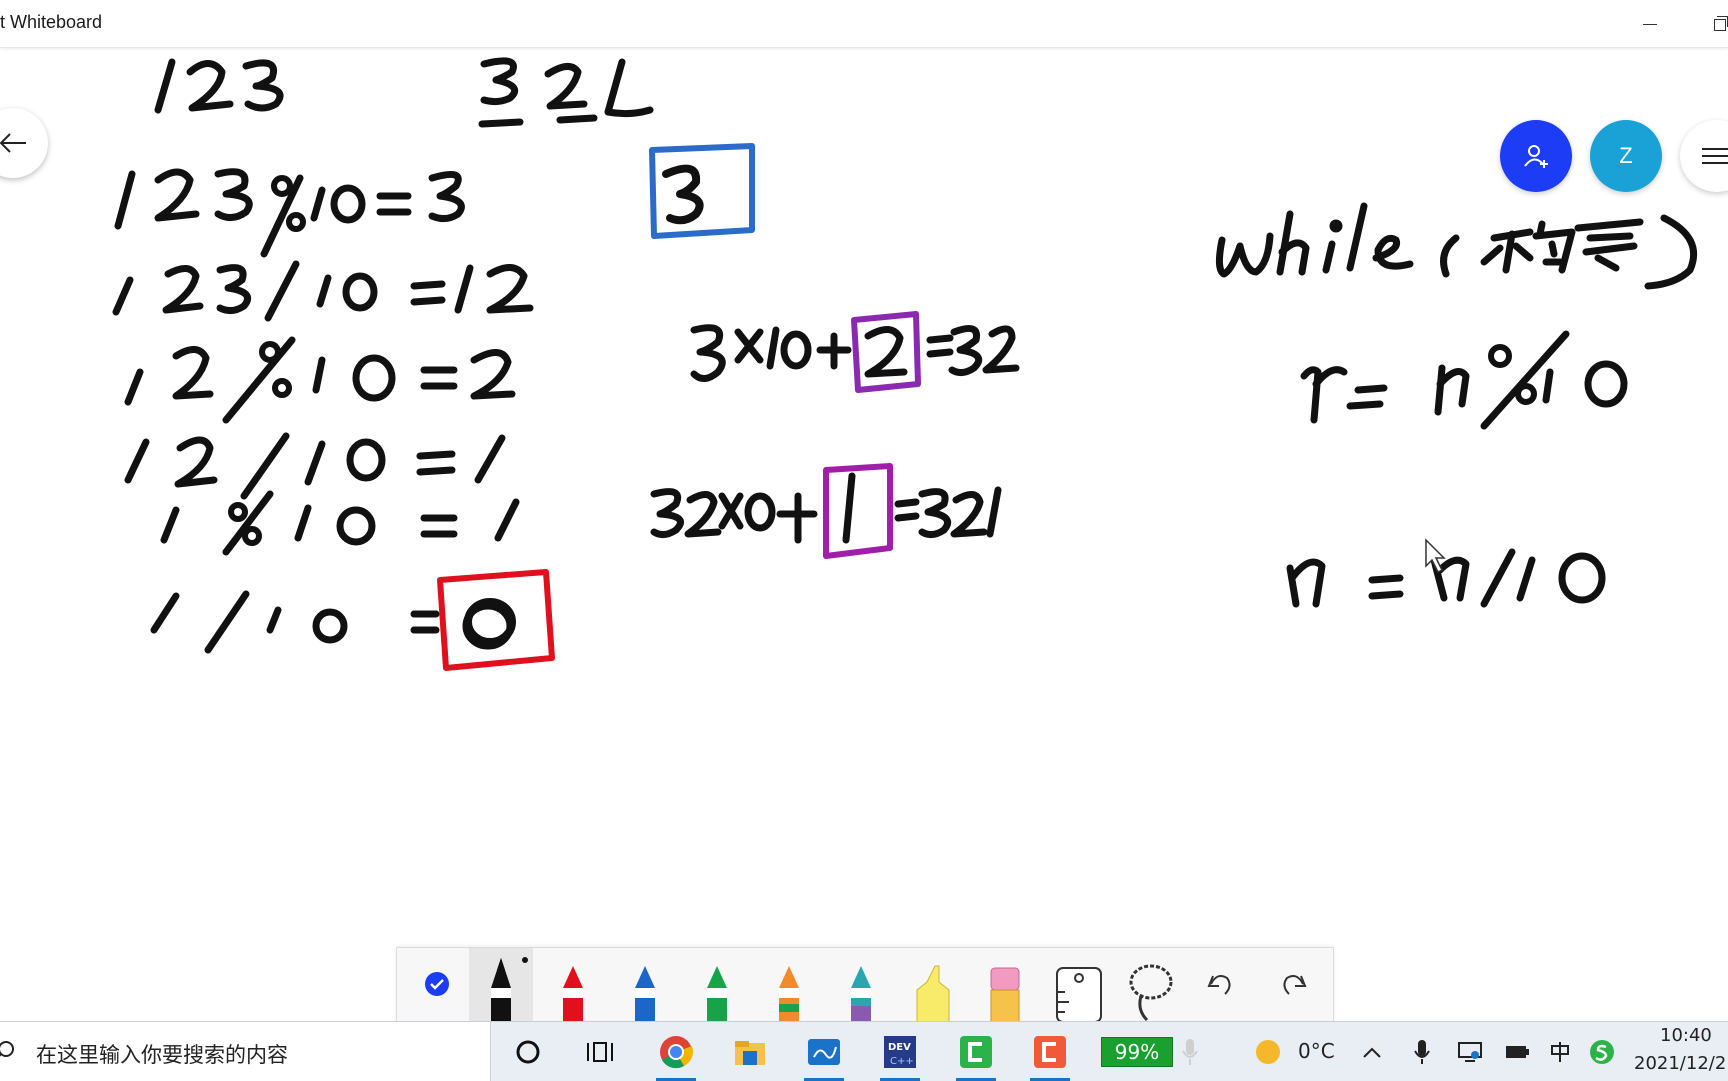 Image resolution: width=1728 pixels, height=1081 pixels. I want to click on highlighter, so click(933, 985).